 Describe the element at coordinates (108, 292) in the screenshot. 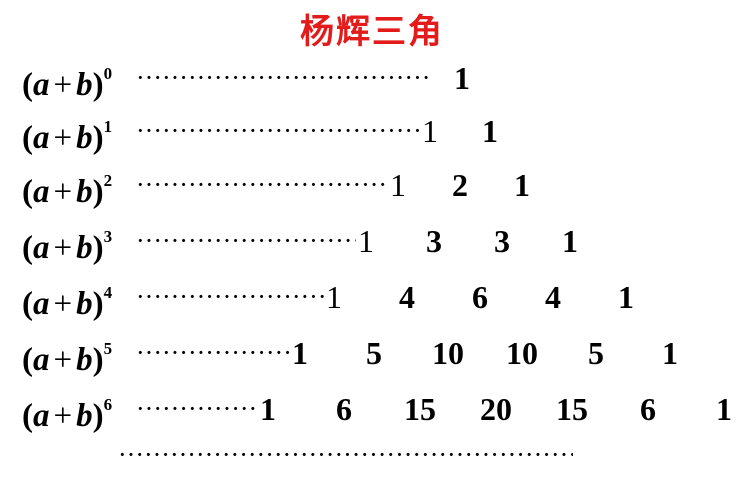

I see `exponent: 4` at that location.